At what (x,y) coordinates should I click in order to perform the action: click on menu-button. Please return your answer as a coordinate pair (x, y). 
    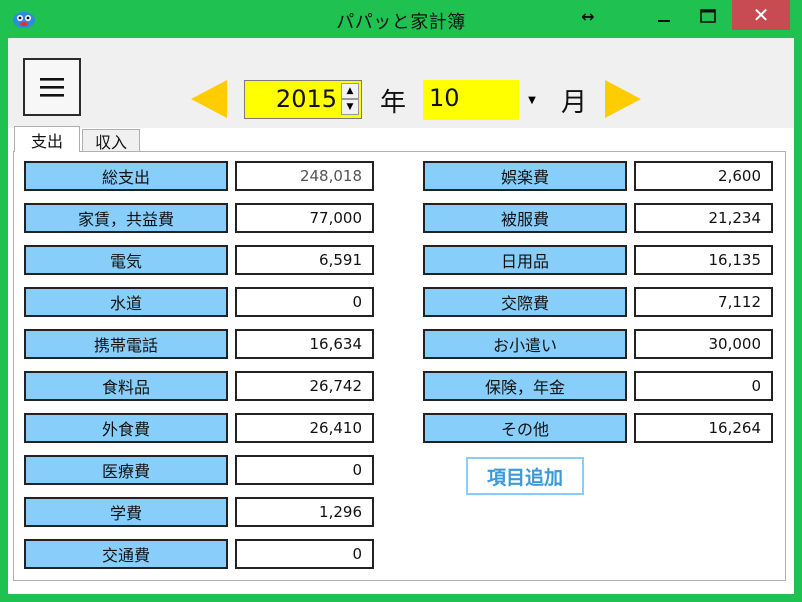
    Looking at the image, I should click on (52, 87).